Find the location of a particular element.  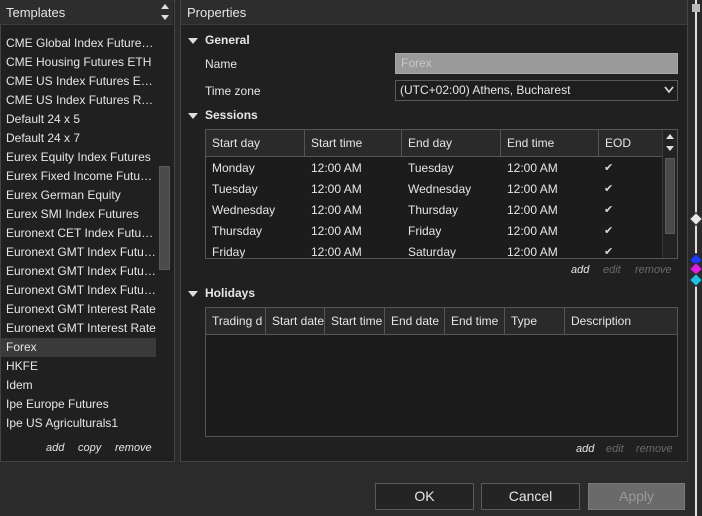

section-general-label: General is located at coordinates (227, 40).